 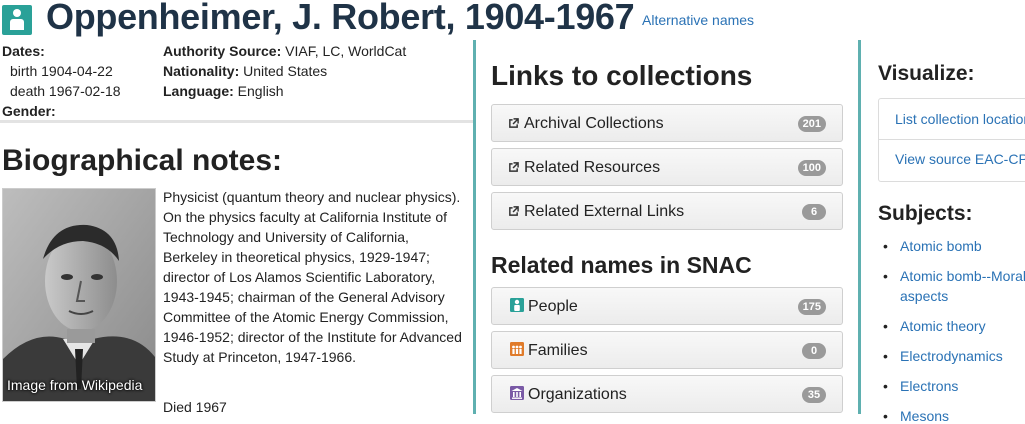 I want to click on nationality-label: Nationality:, so click(x=201, y=71).